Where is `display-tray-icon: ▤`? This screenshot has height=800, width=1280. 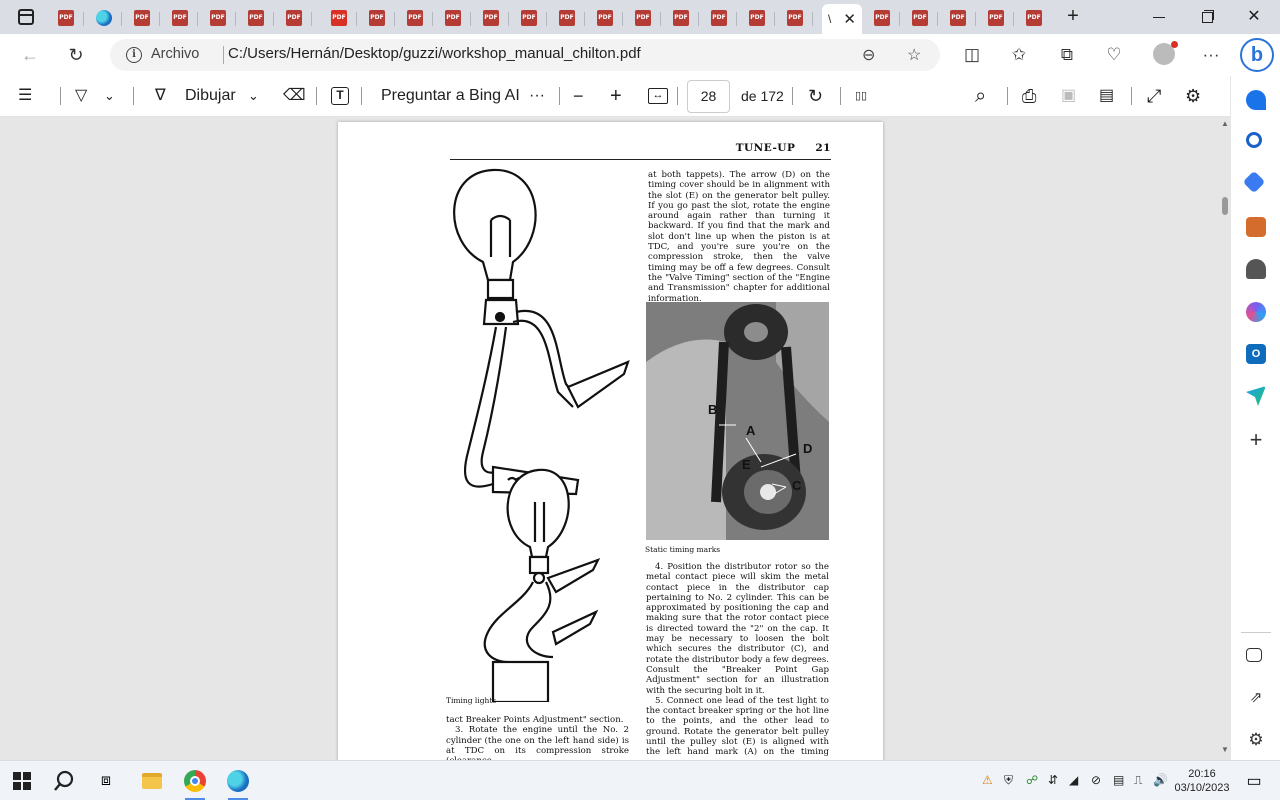 display-tray-icon: ▤ is located at coordinates (1118, 780).